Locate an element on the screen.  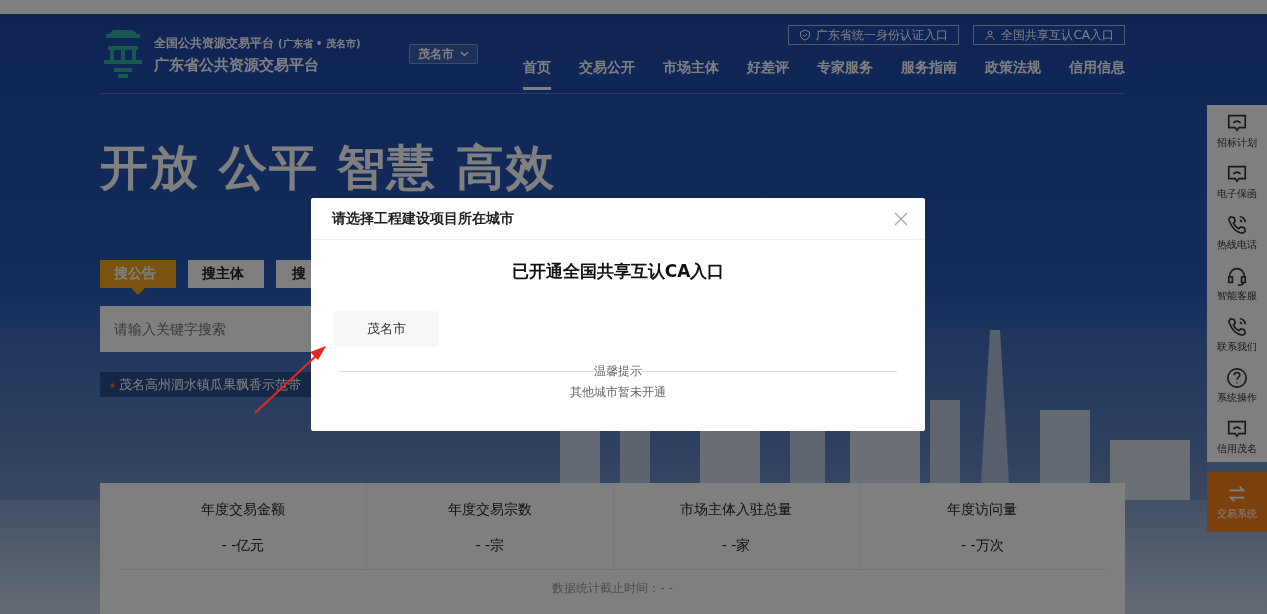
stat-label: 年度交易宗数 is located at coordinates (489, 510).